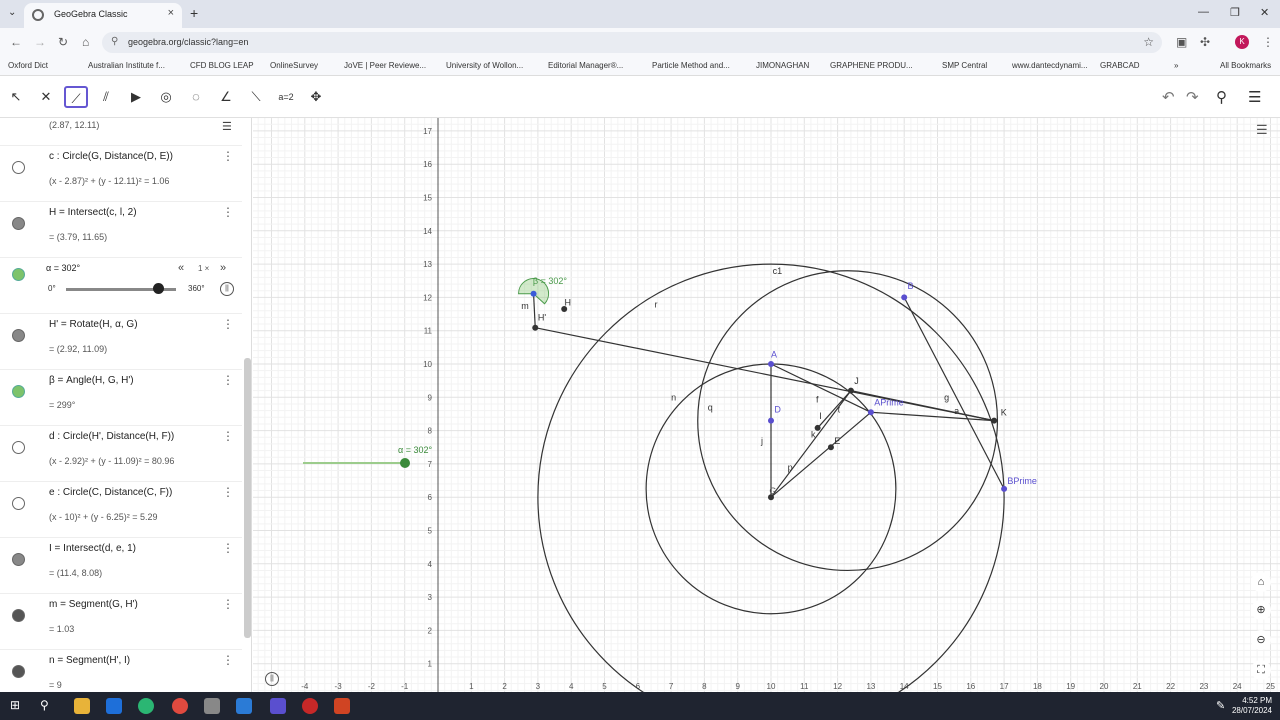  I want to click on home-icon: ⌂, so click(85, 42).